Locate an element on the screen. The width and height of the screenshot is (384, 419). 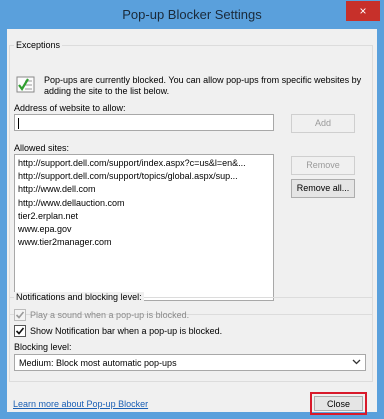
chevron-down-icon is located at coordinates (356, 362).